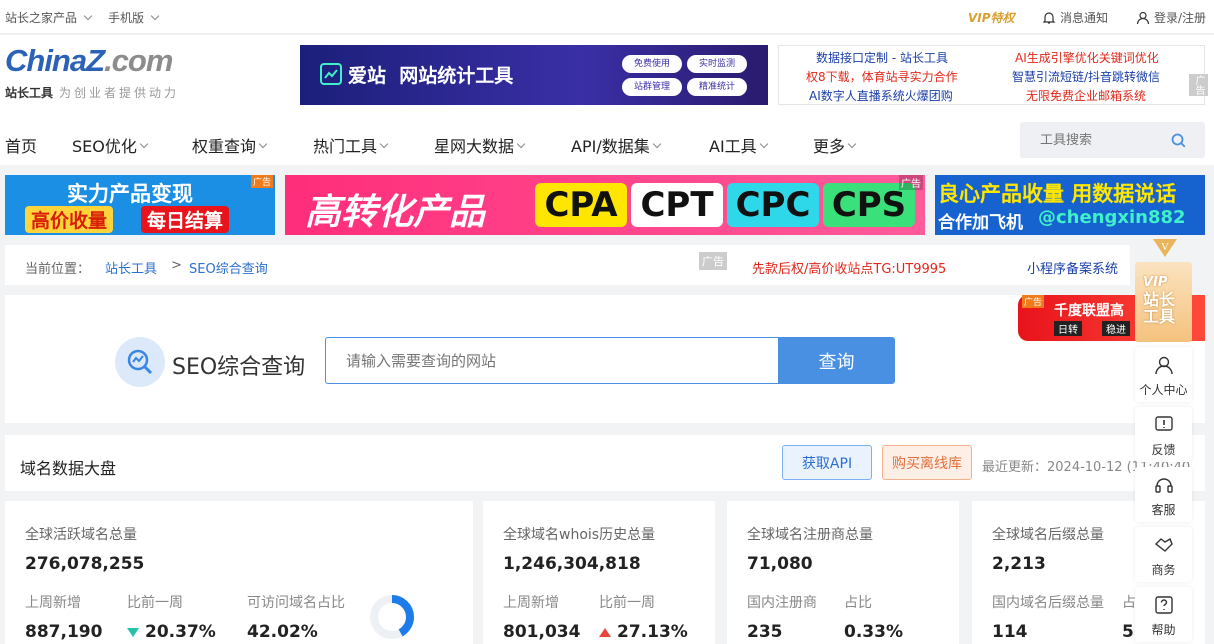 This screenshot has width=1214, height=644. What do you see at coordinates (68, 468) in the screenshot?
I see `section-title: 域名数据大盘` at bounding box center [68, 468].